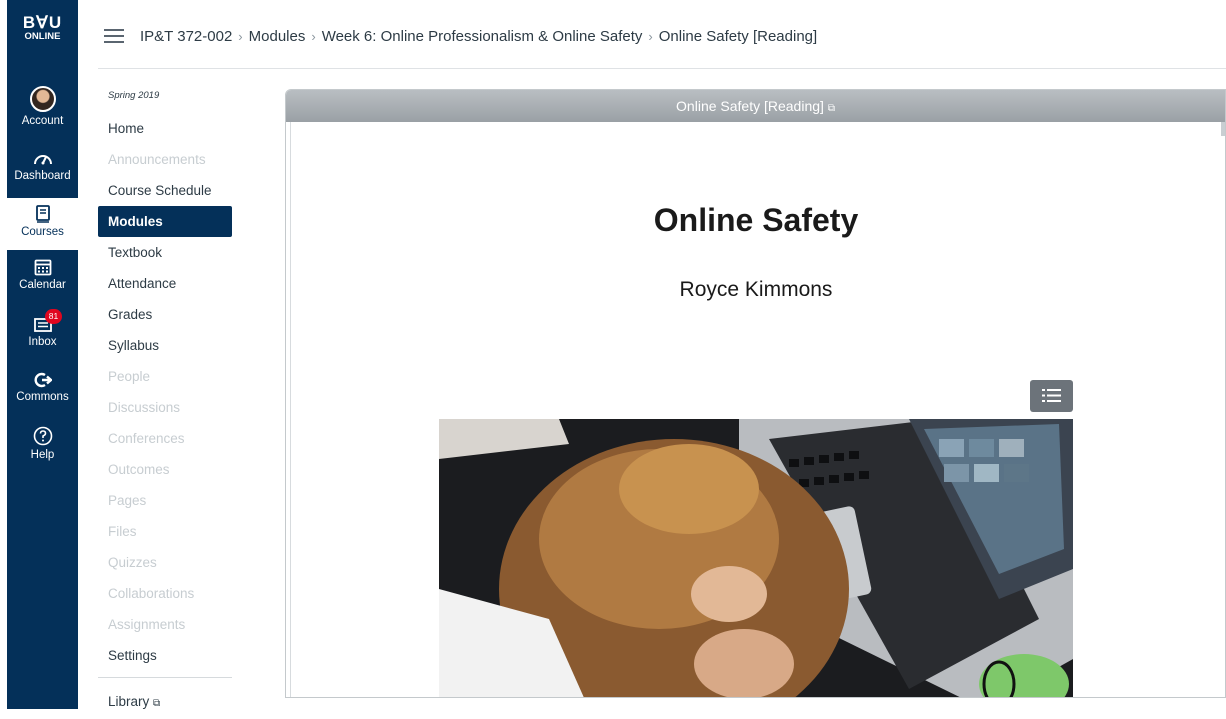 The image size is (1226, 719). Describe the element at coordinates (42, 436) in the screenshot. I see `help-icon` at that location.